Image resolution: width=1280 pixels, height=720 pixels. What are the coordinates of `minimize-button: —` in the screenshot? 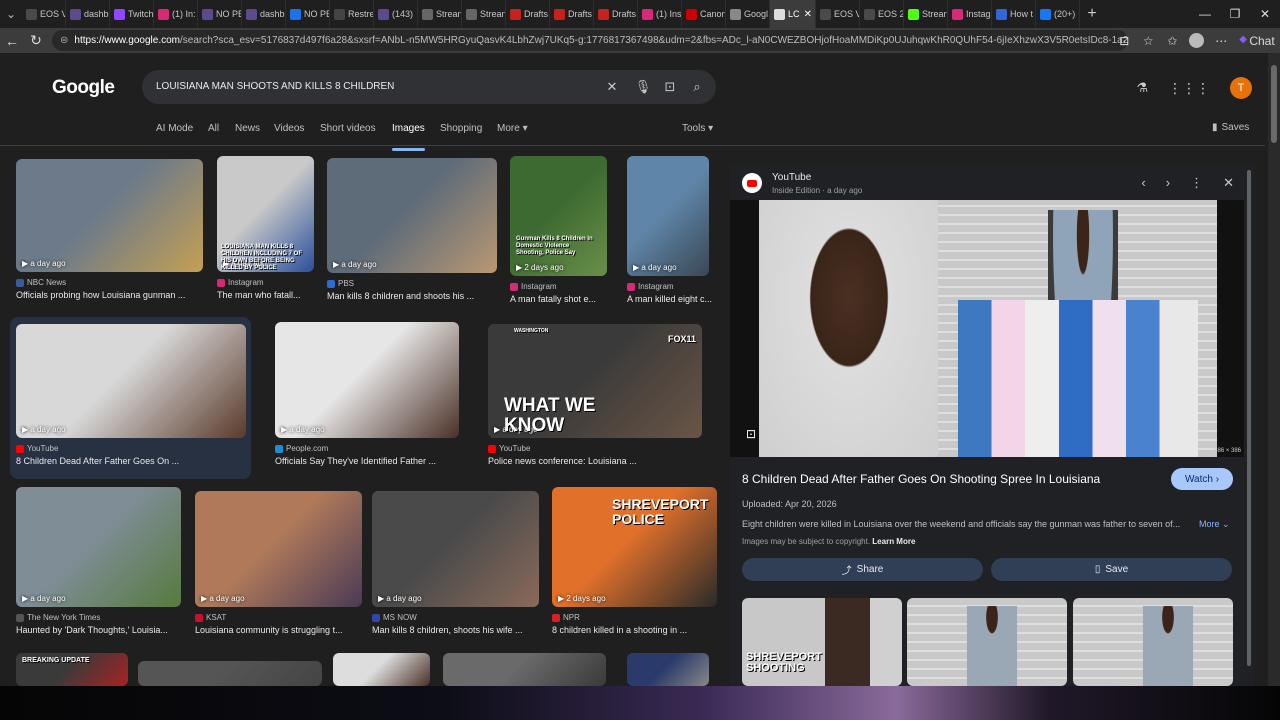 It's located at (1205, 14).